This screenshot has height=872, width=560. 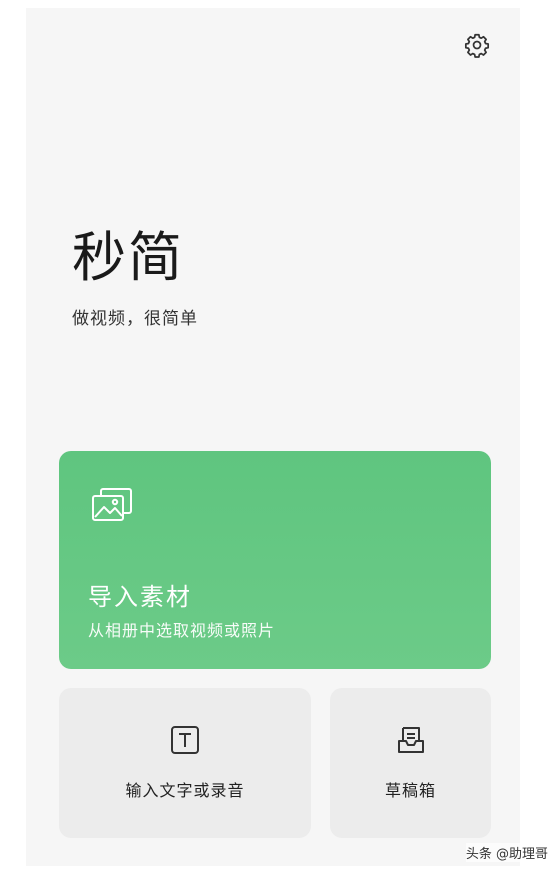 What do you see at coordinates (410, 790) in the screenshot?
I see `drafts-label: 草稿箱` at bounding box center [410, 790].